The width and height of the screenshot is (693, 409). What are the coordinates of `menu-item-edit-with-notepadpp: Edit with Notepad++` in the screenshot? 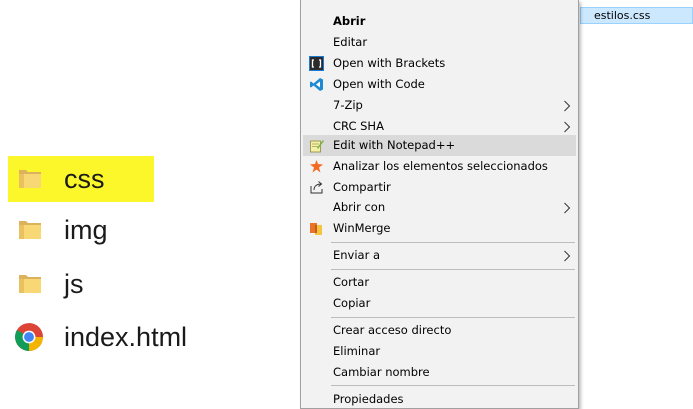 It's located at (439, 145).